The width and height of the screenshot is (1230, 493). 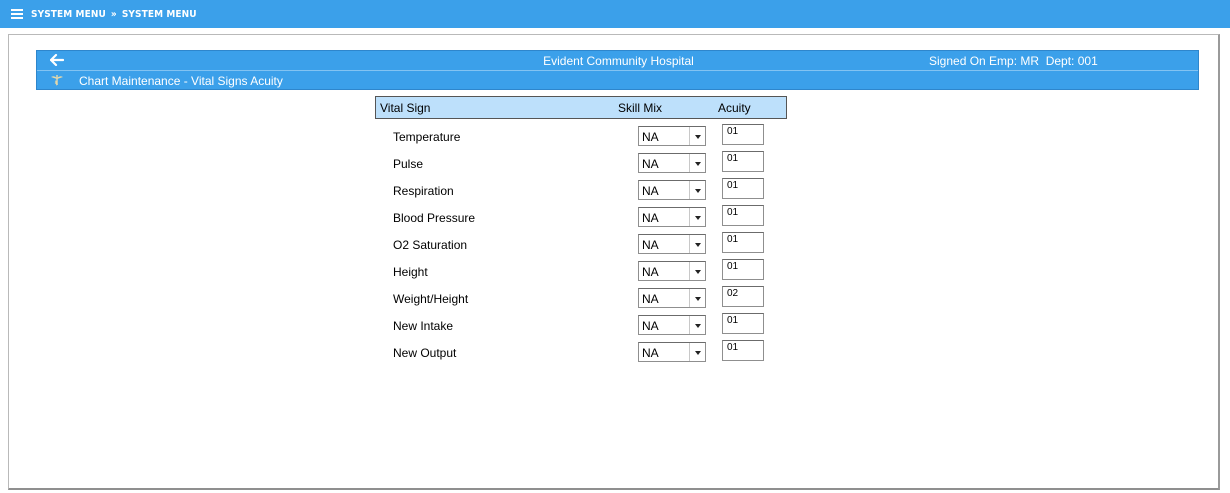 I want to click on acuity-input: 02, so click(x=743, y=296).